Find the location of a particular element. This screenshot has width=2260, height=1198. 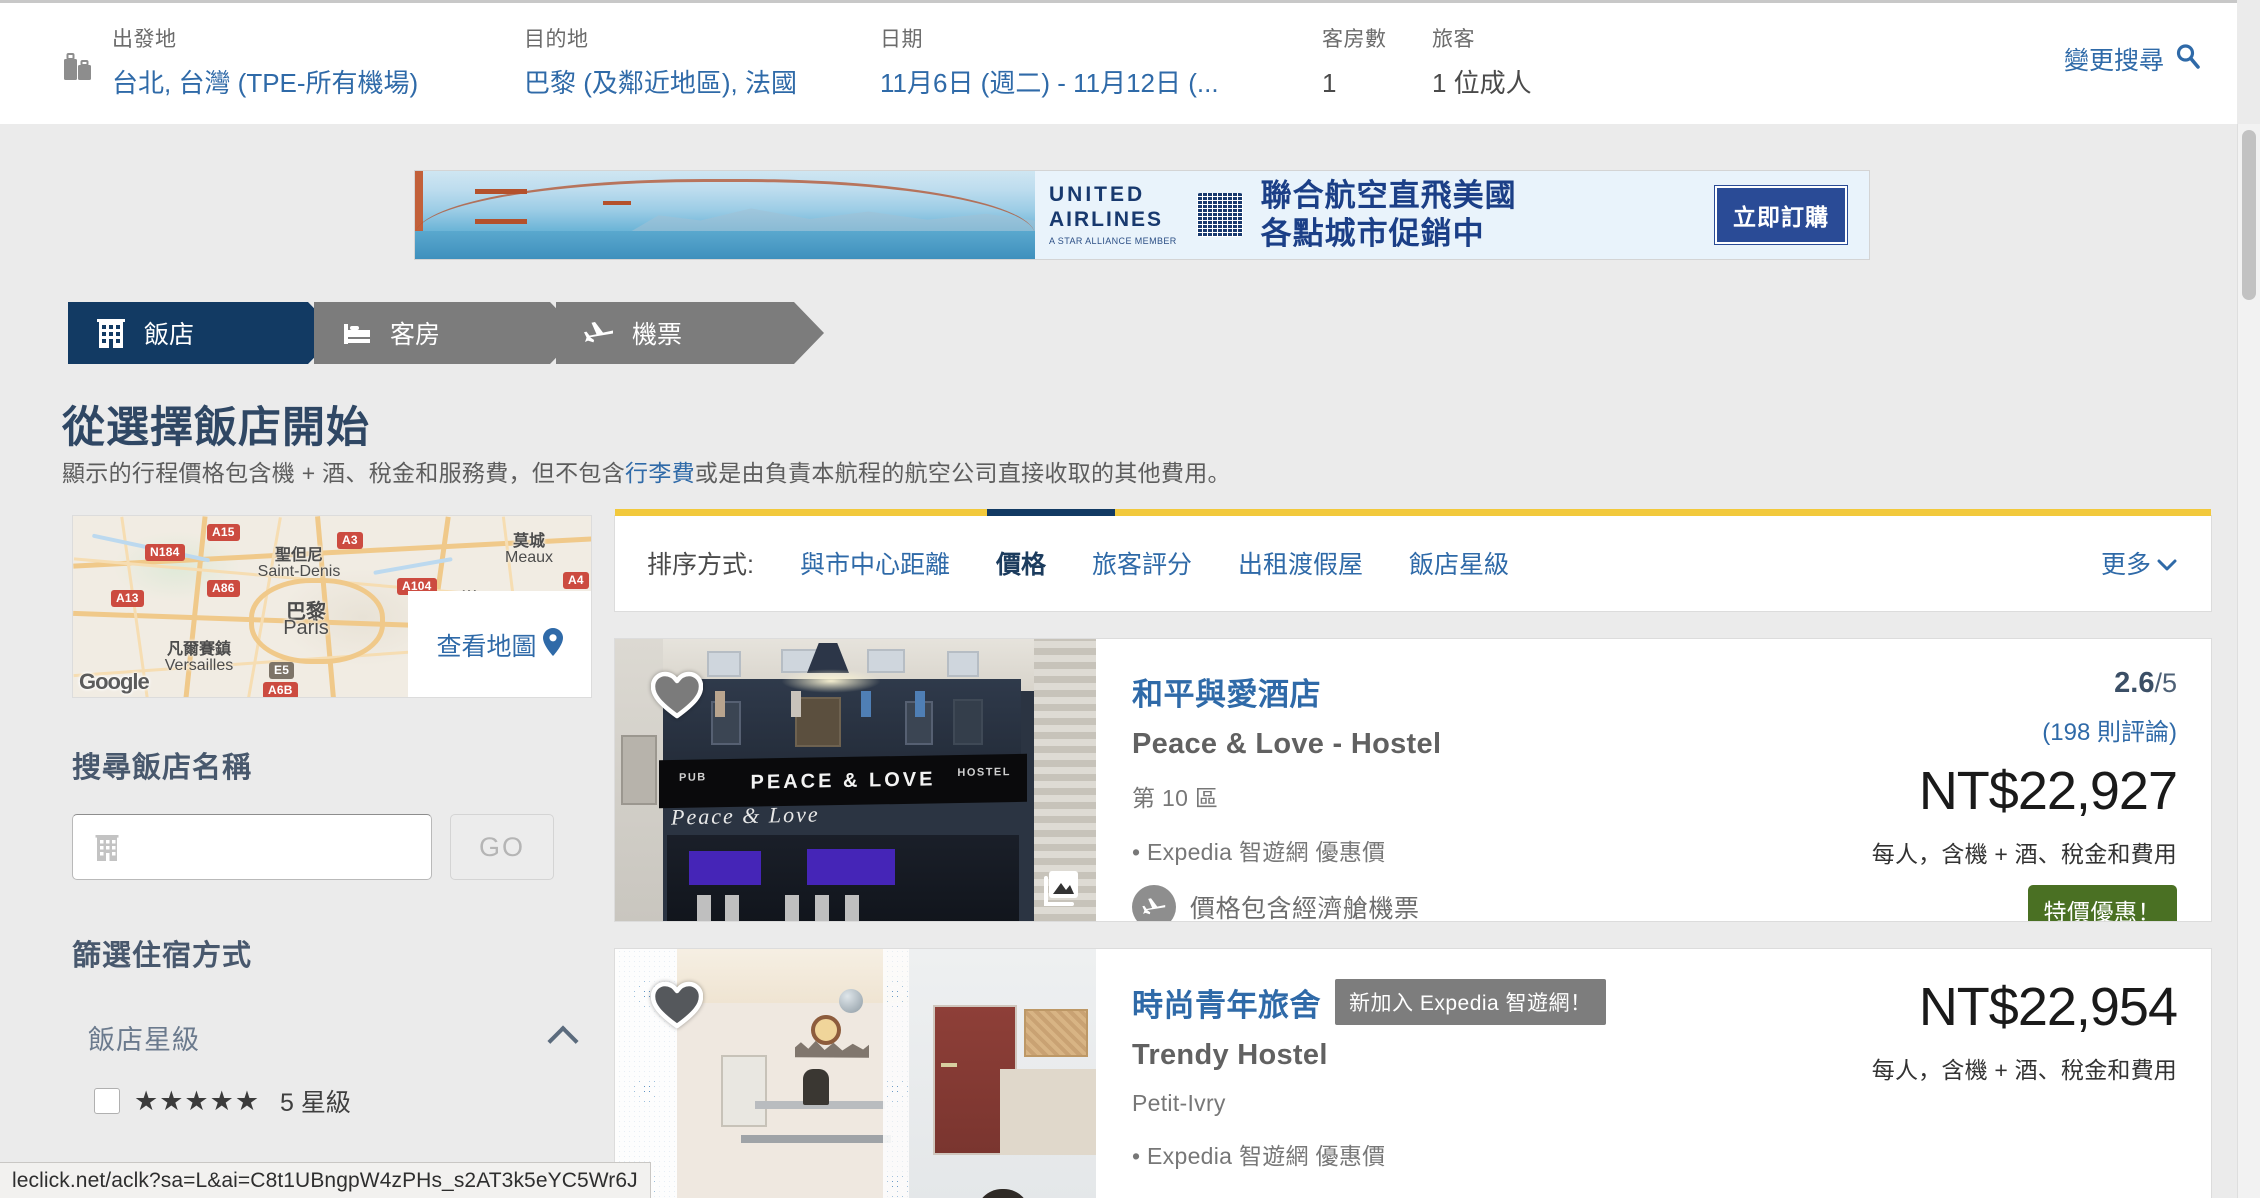

rooms-value: 1 is located at coordinates (1329, 83).